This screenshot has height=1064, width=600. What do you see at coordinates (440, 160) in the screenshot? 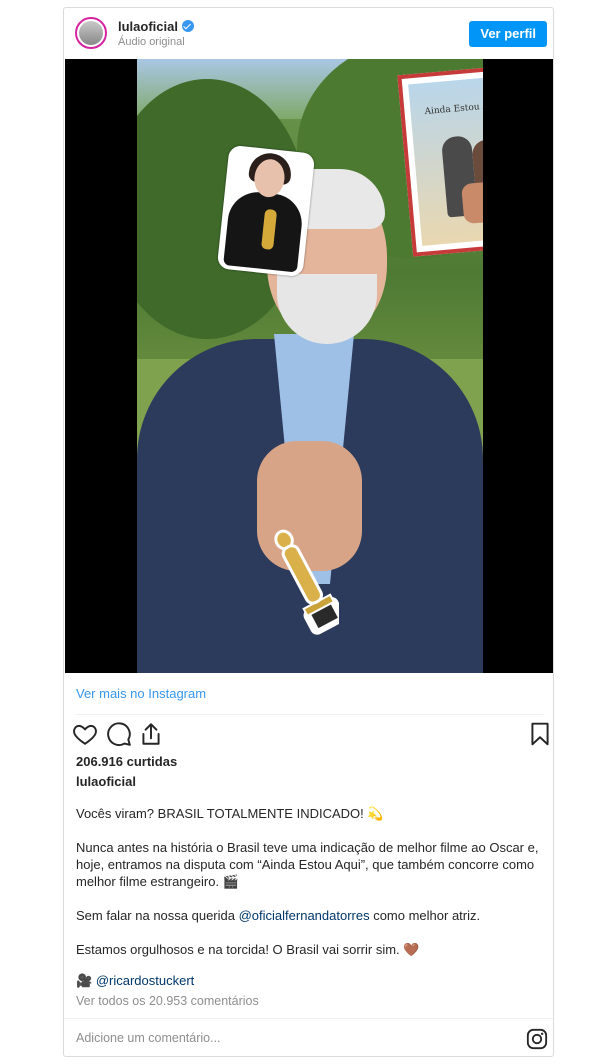
I see `movie-poster-sticker: Ainda Estou Aqui` at bounding box center [440, 160].